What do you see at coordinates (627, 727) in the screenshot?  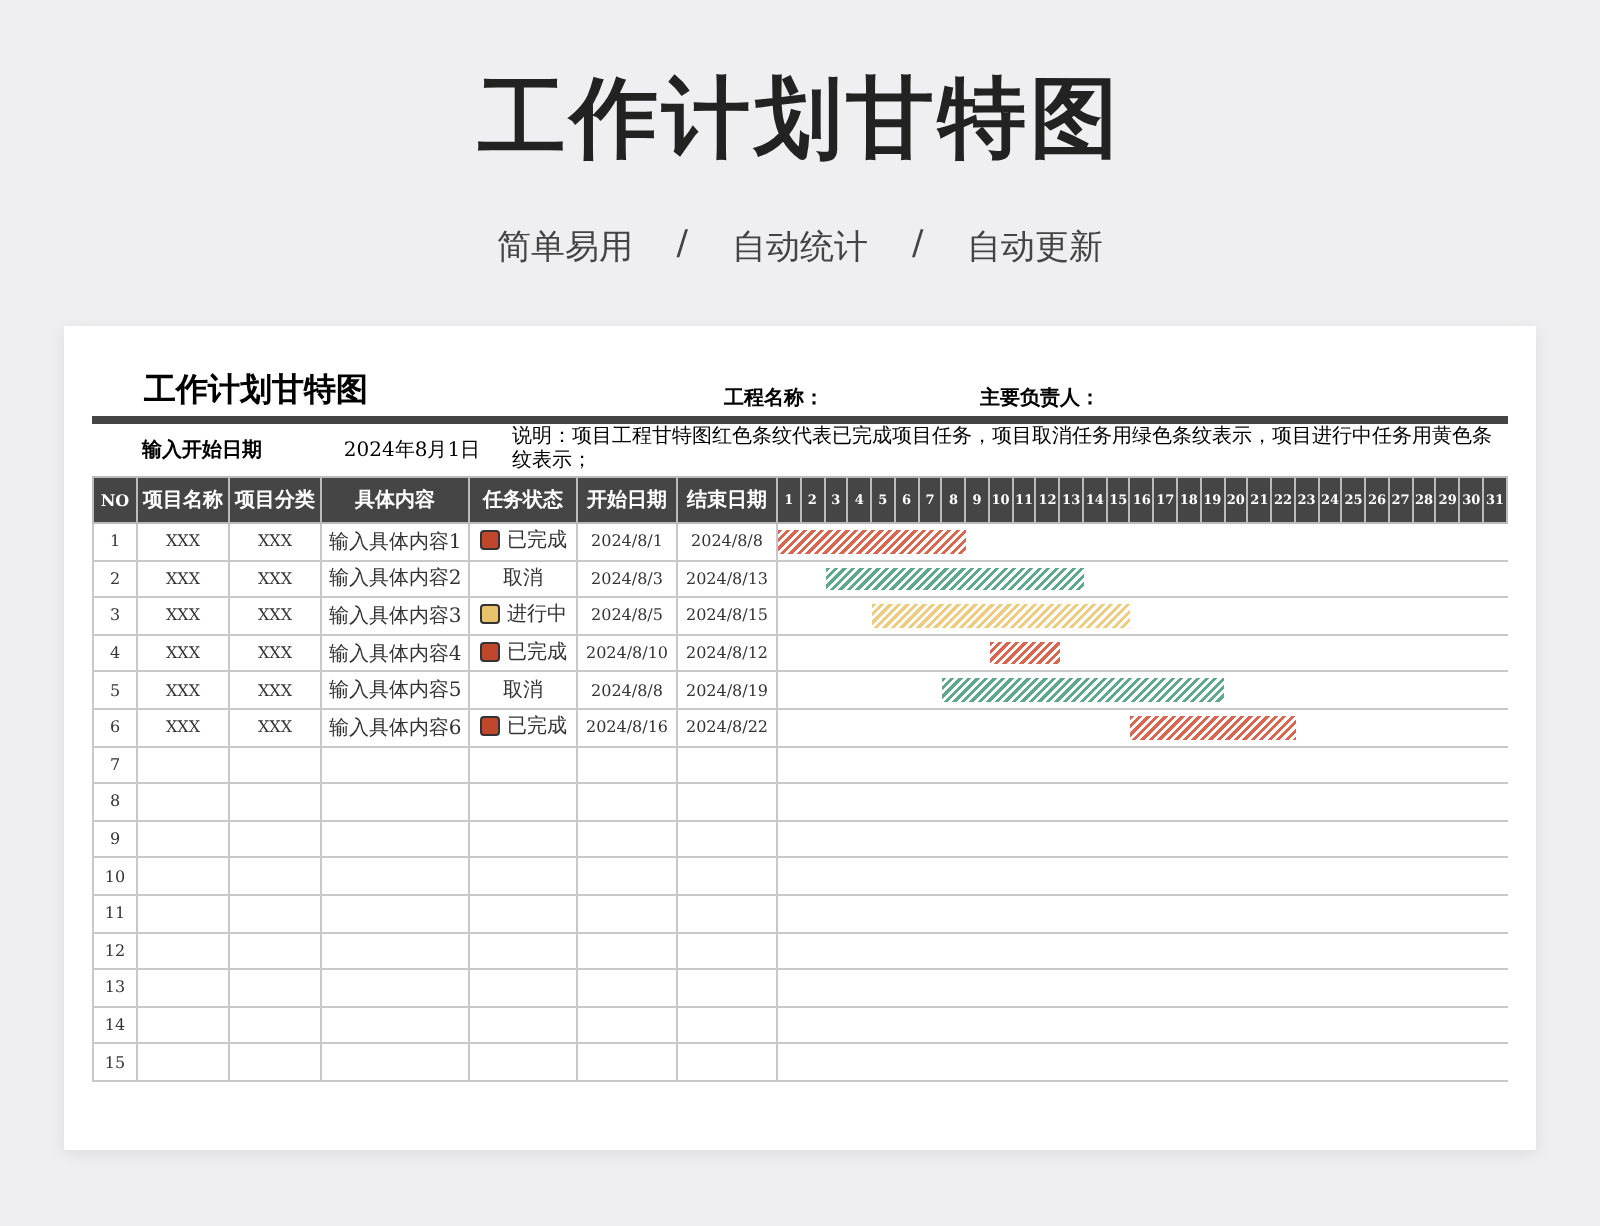 I see `table-cell: 2024/8/16` at bounding box center [627, 727].